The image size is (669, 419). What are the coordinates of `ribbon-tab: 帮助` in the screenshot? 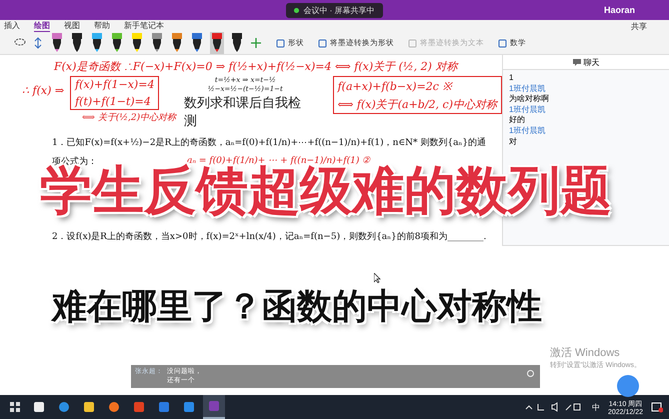 It's located at (109, 26).